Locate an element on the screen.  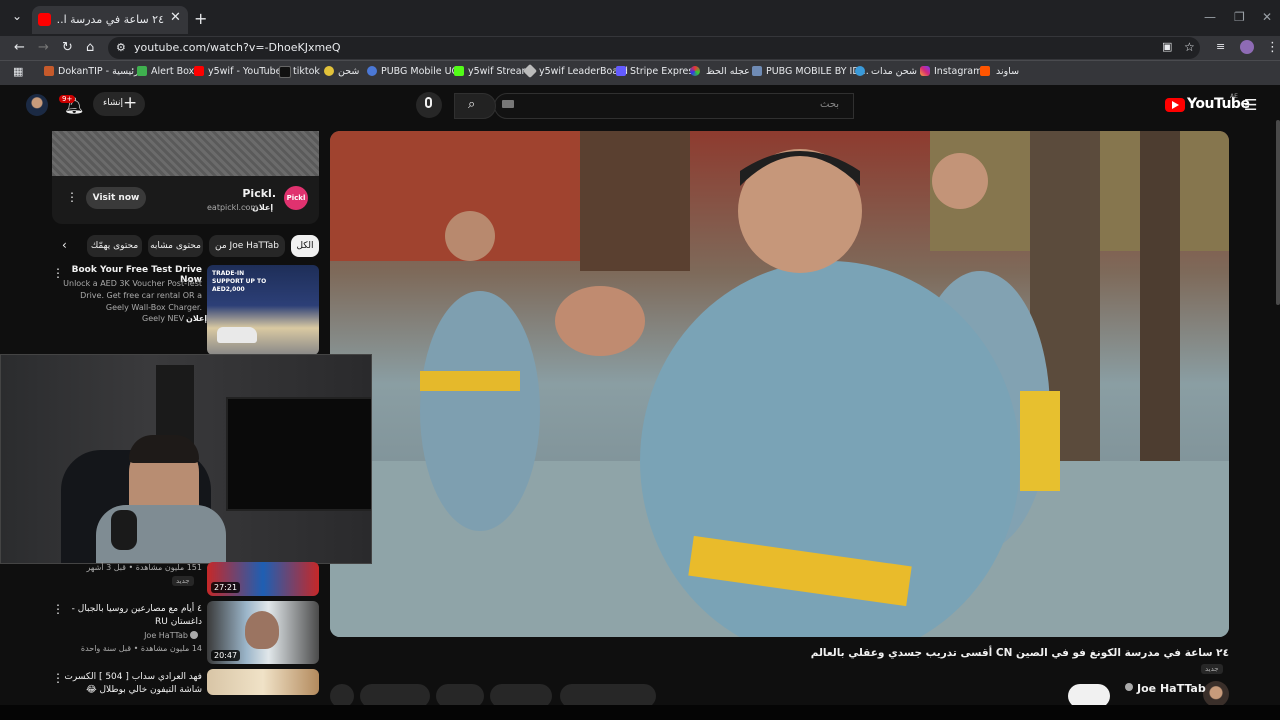
site-info-icon: ⚙ is located at coordinates (121, 47).